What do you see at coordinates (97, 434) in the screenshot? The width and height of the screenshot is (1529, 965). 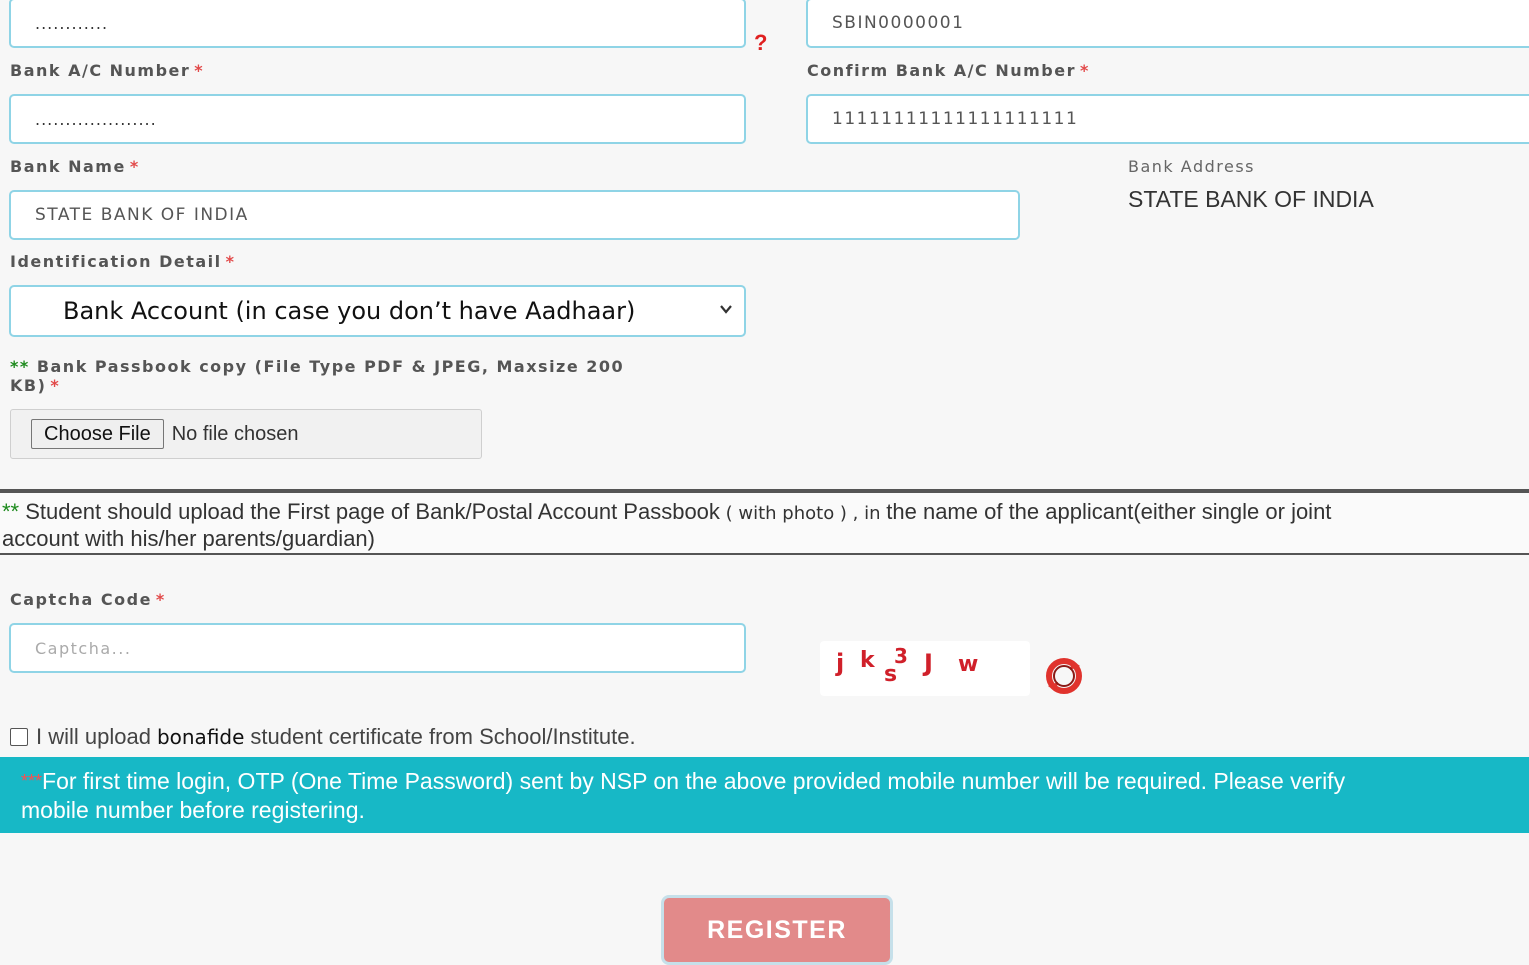 I see `choose-file-button: Choose File` at bounding box center [97, 434].